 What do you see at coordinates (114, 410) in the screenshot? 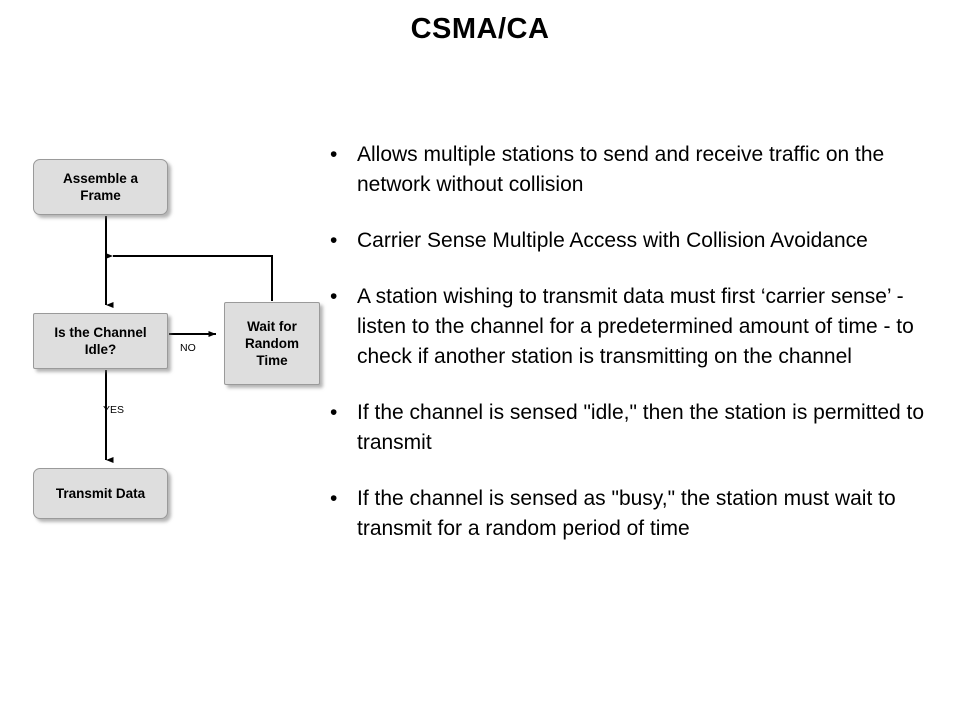
I see `edge-label-yes: YES` at bounding box center [114, 410].